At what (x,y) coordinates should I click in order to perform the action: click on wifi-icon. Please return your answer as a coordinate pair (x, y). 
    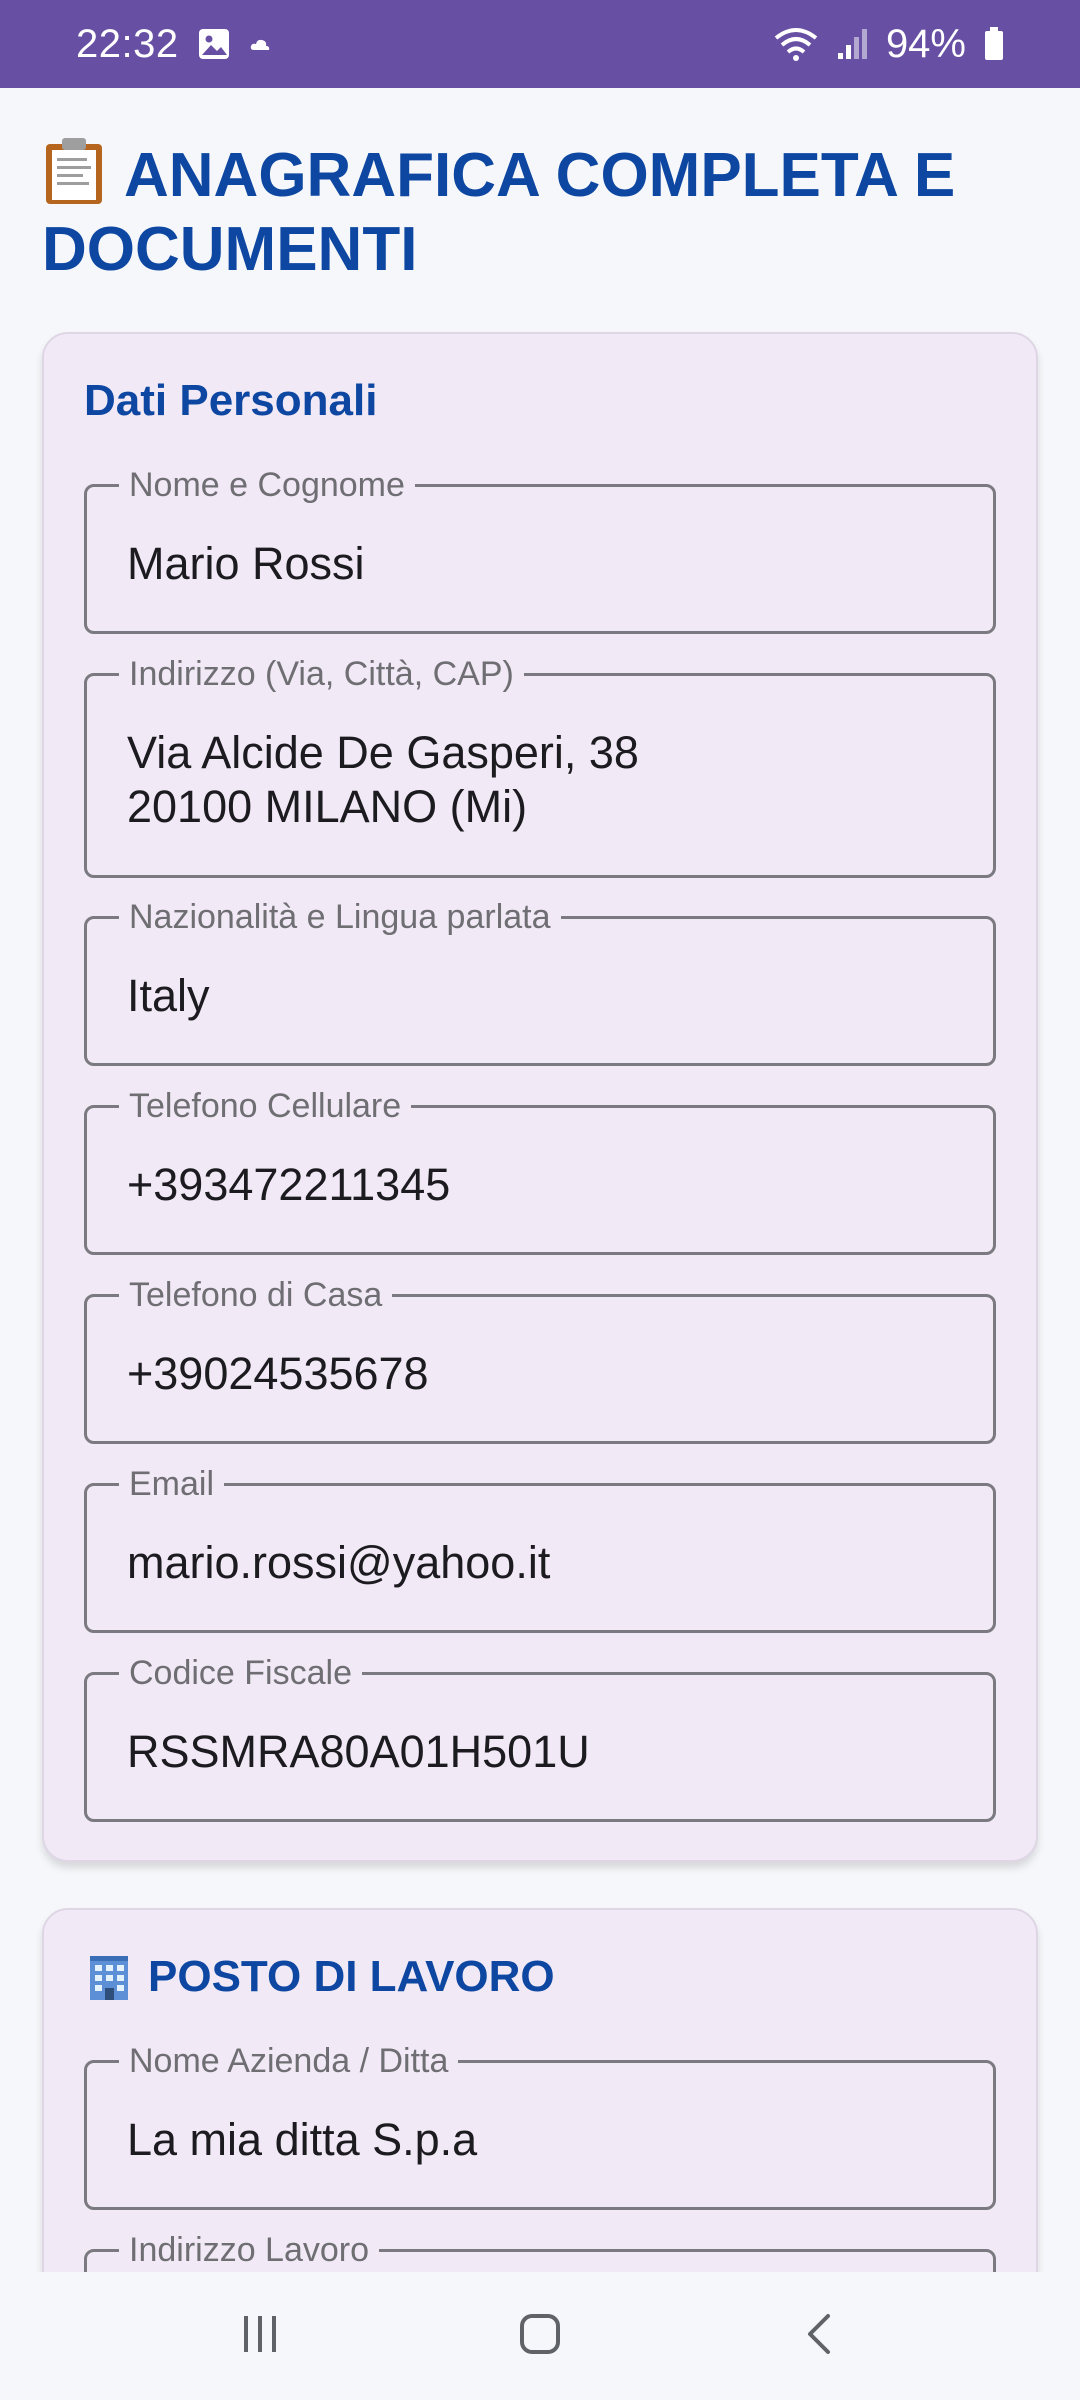
    Looking at the image, I should click on (796, 44).